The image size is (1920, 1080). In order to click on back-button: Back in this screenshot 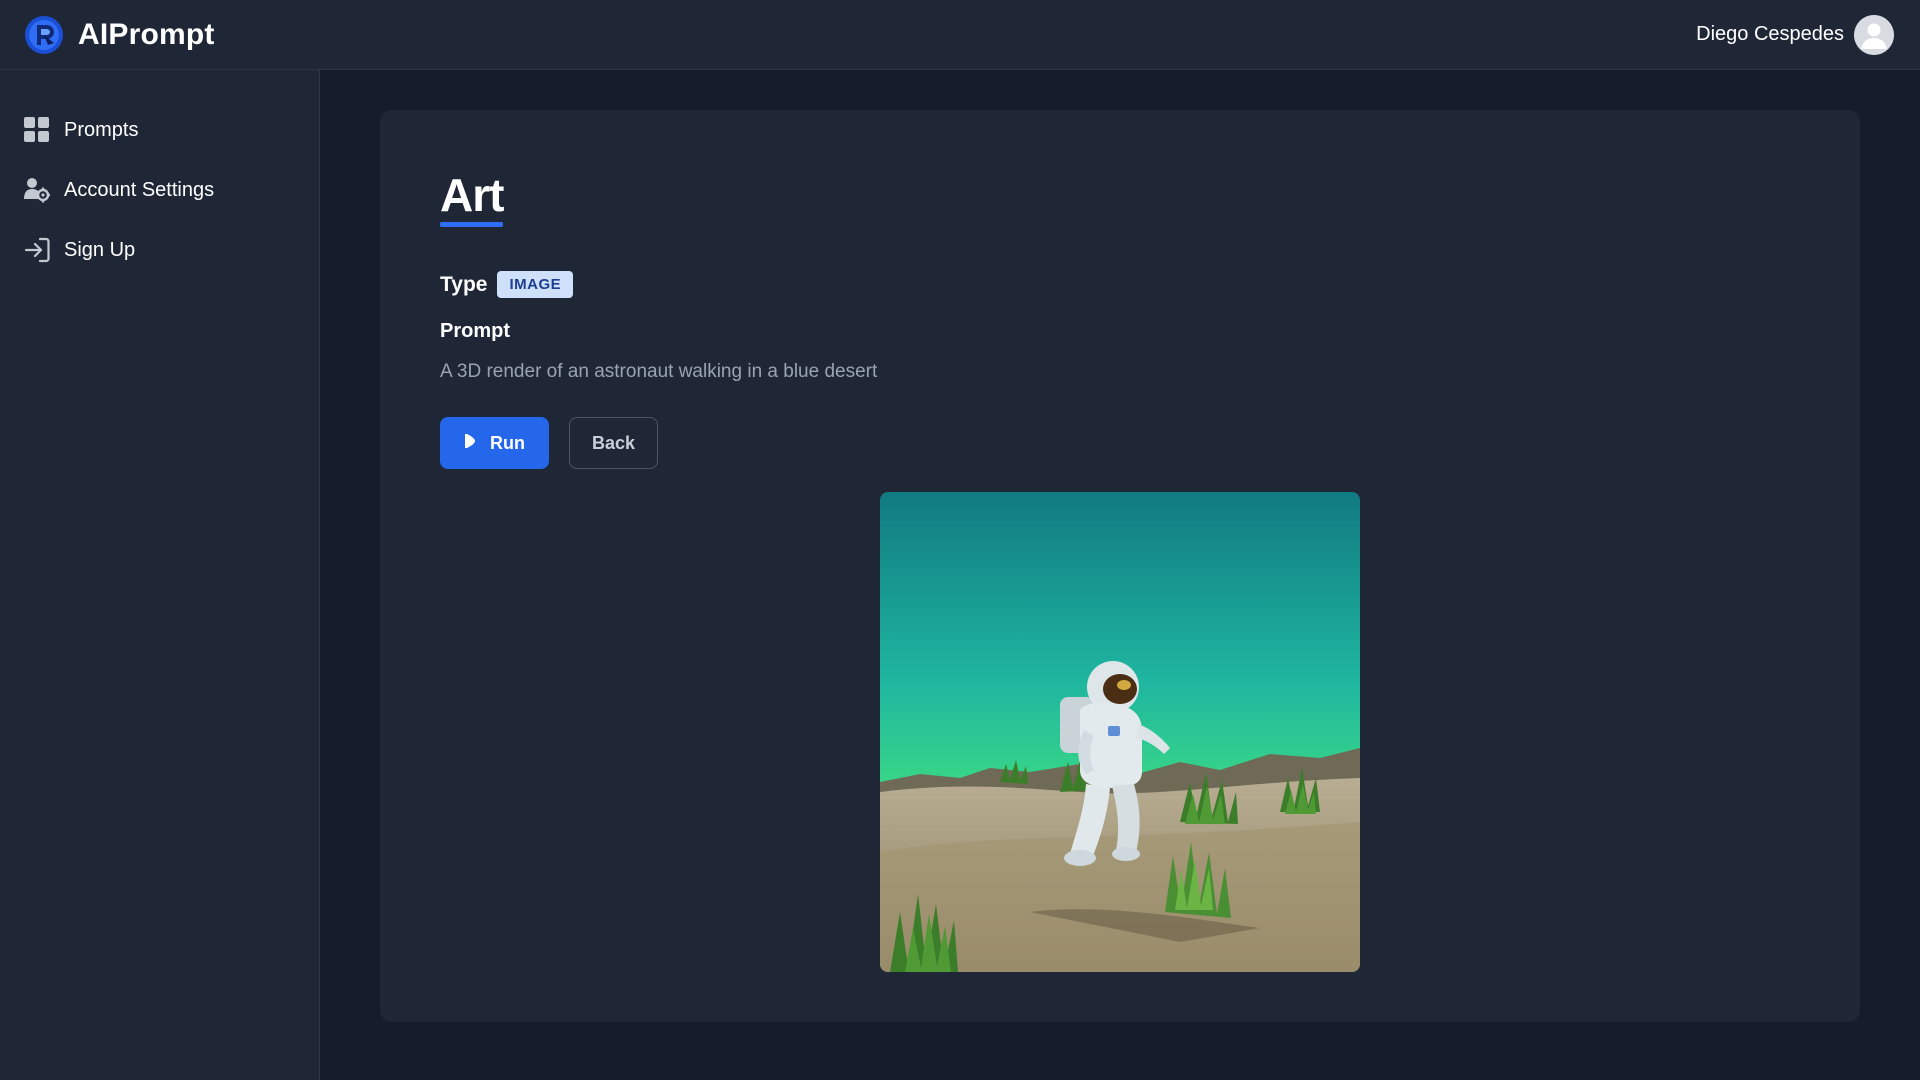, I will do `click(613, 443)`.